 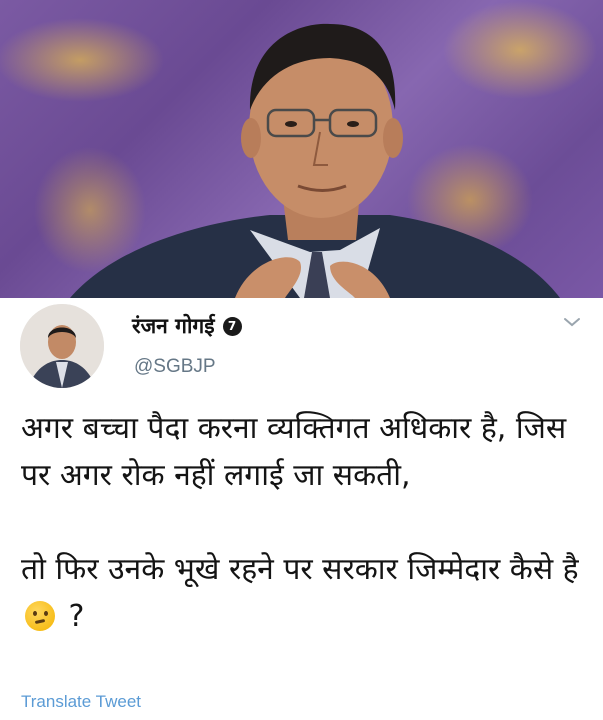 I want to click on author-name-row: रंजन गोगई 7, so click(x=187, y=326).